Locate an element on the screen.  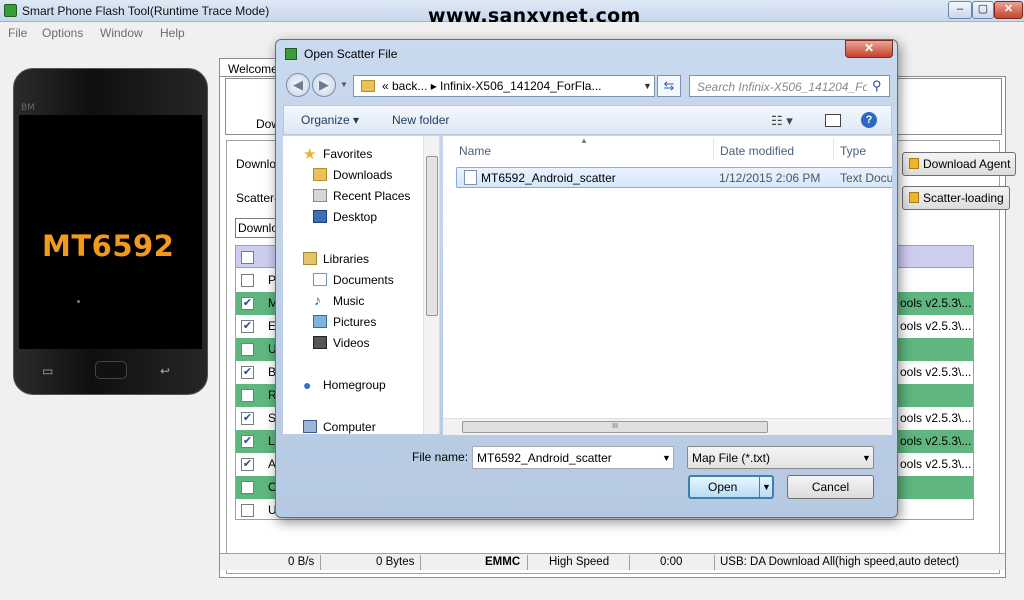
tab-welcome: Welcome is located at coordinates (248, 67).